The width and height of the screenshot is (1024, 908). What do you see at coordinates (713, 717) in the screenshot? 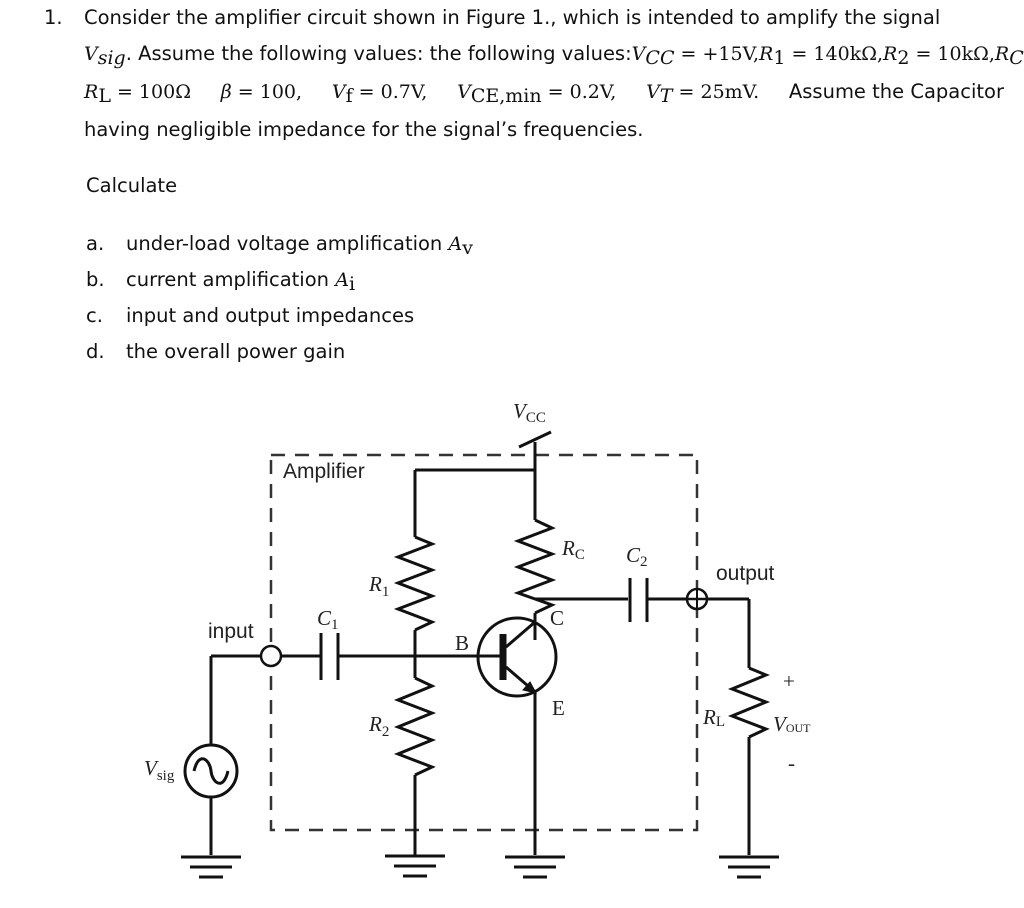
I see `rl-label: RL` at bounding box center [713, 717].